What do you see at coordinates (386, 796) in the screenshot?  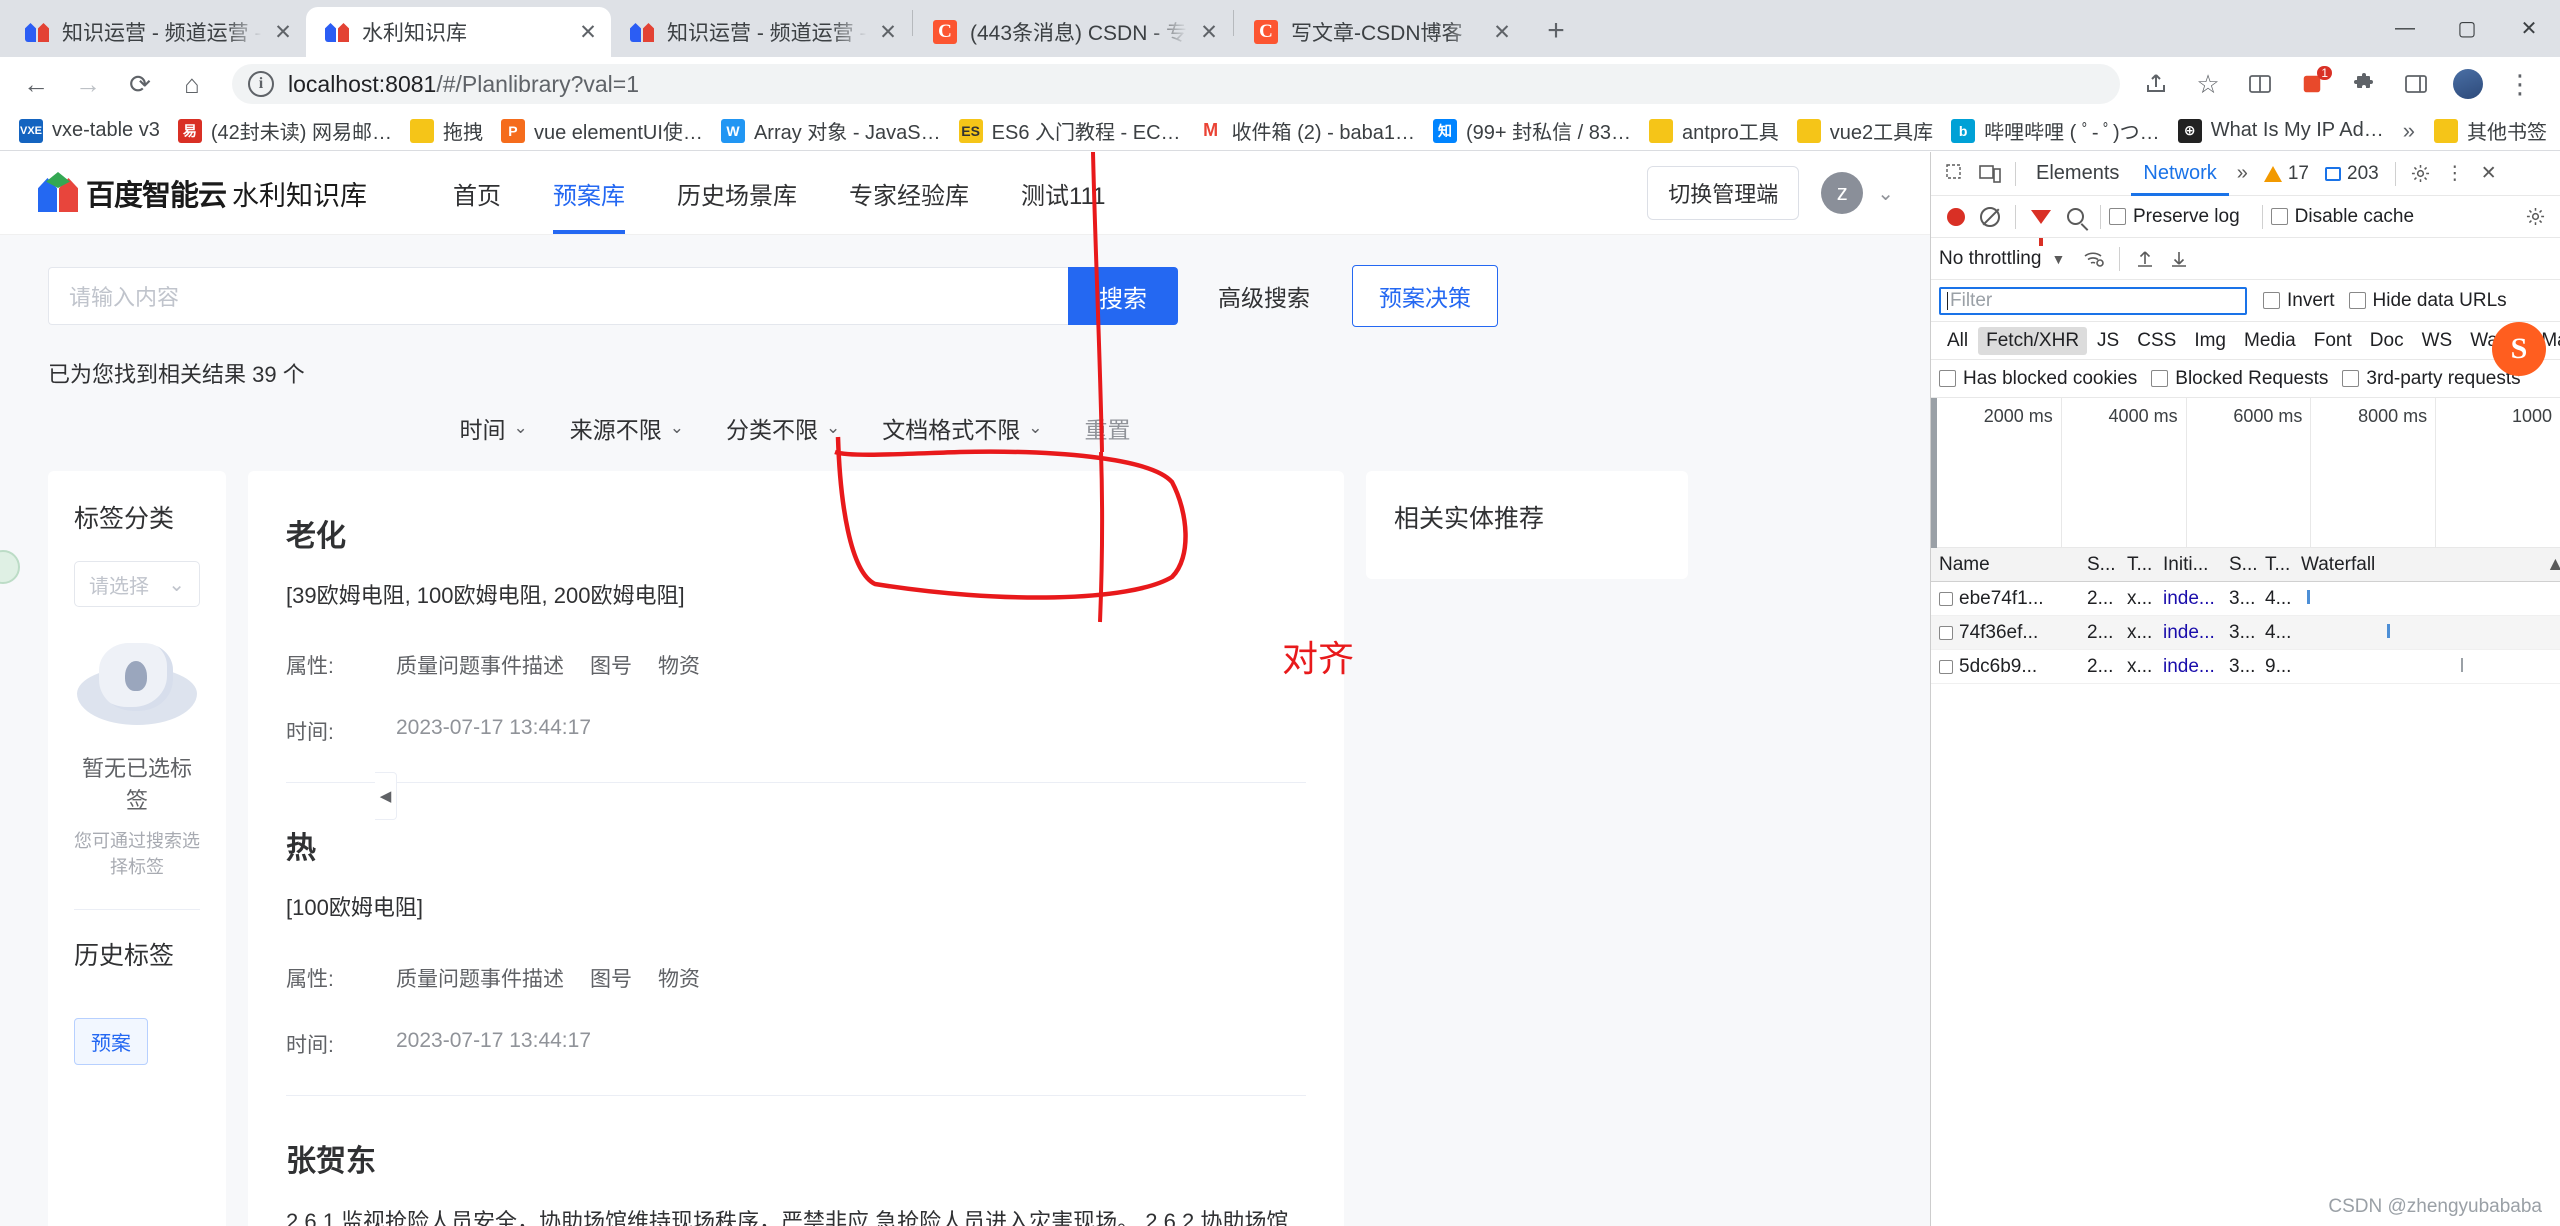 I see `sidebar-collapse-handle: ◀` at bounding box center [386, 796].